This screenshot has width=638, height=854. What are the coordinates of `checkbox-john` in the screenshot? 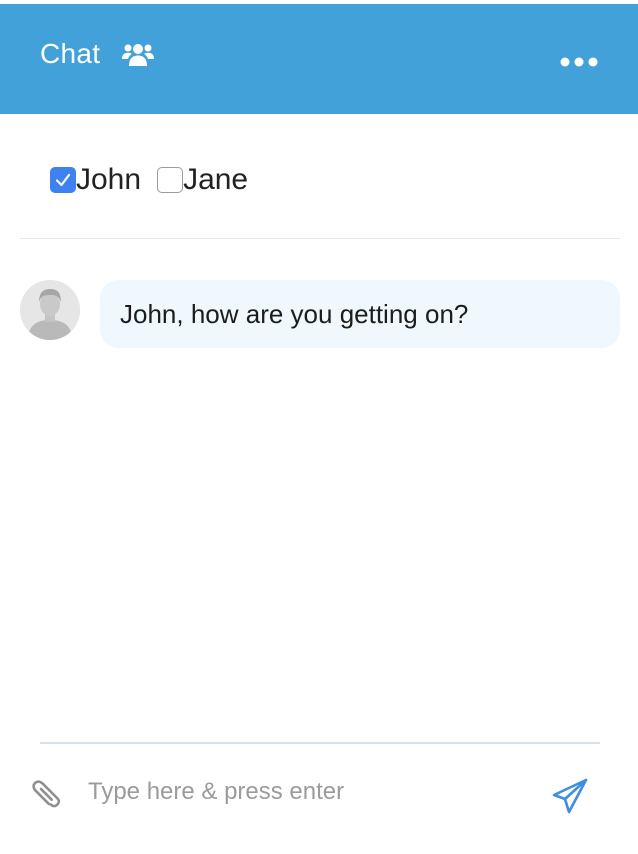 It's located at (63, 180).